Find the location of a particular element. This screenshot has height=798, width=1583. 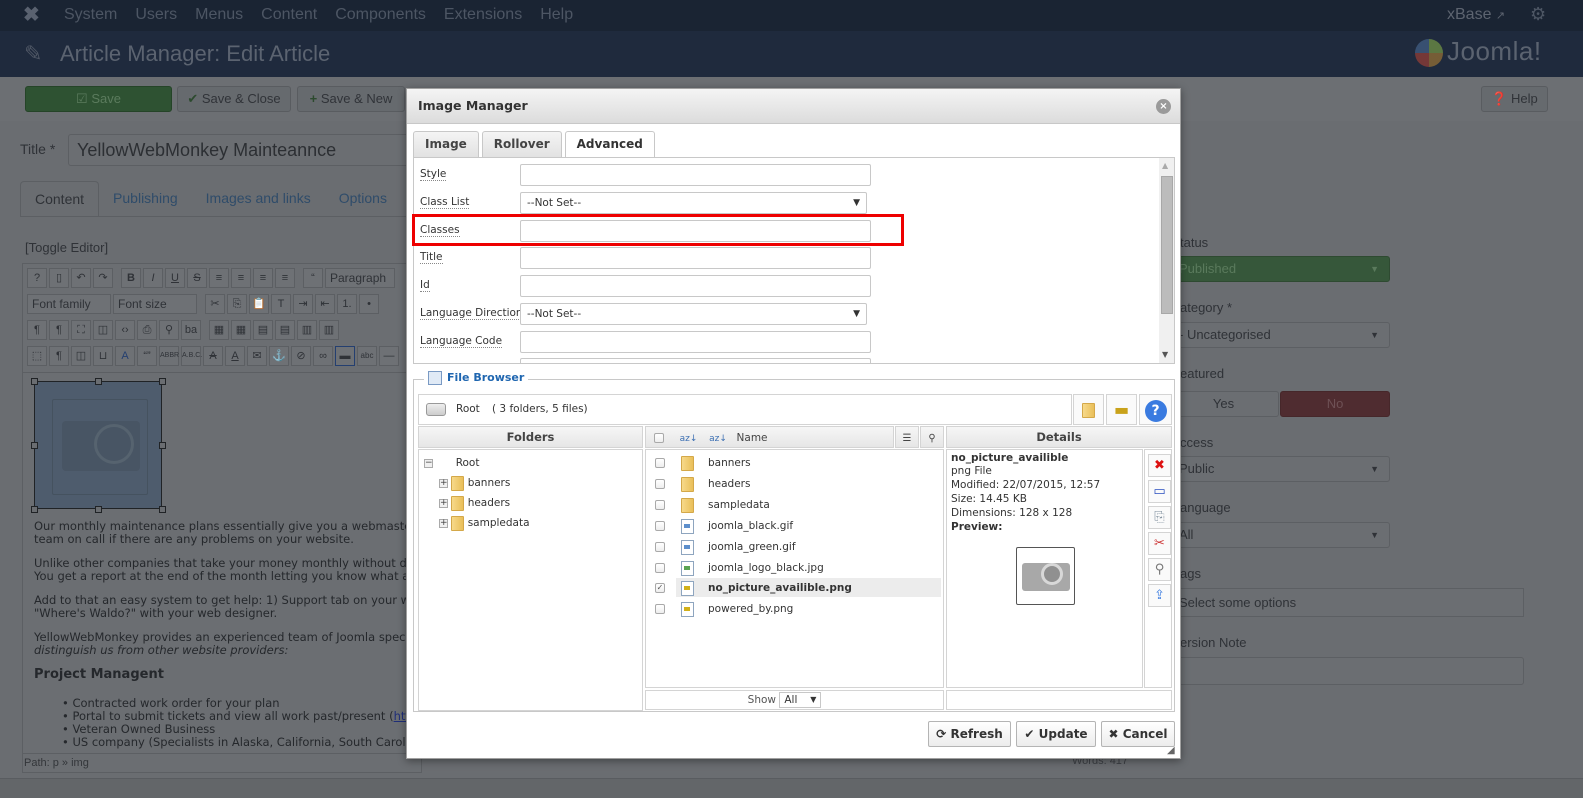

upload-button: ▬ is located at coordinates (1121, 409).